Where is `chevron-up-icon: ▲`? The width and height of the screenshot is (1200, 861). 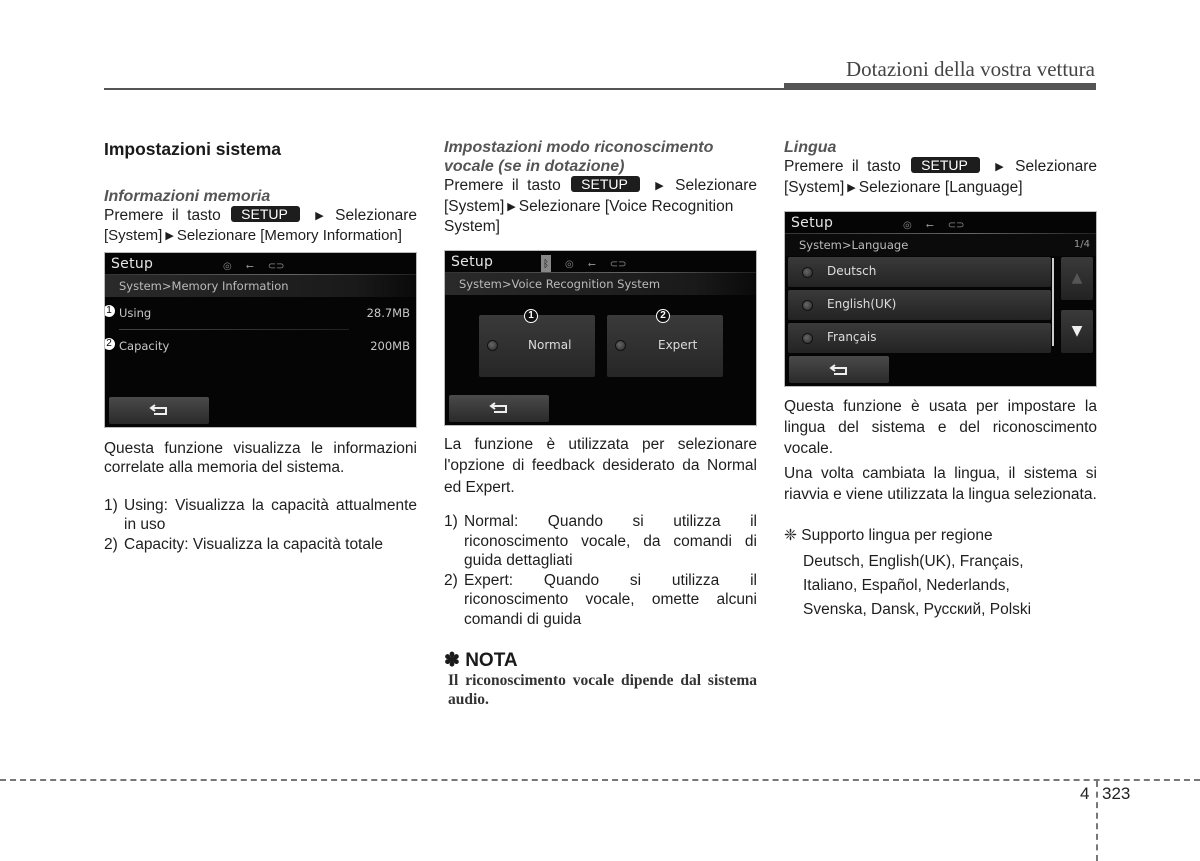 chevron-up-icon: ▲ is located at coordinates (1077, 277).